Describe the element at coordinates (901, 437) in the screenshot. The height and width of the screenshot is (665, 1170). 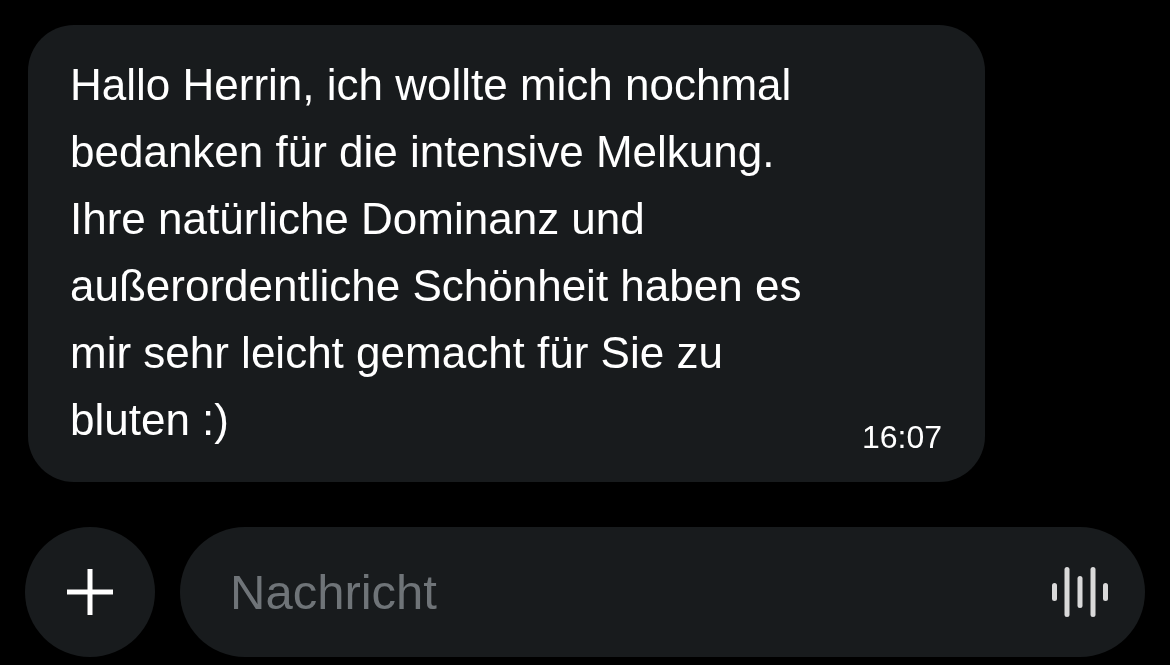
I see `message-time: 16:07` at that location.